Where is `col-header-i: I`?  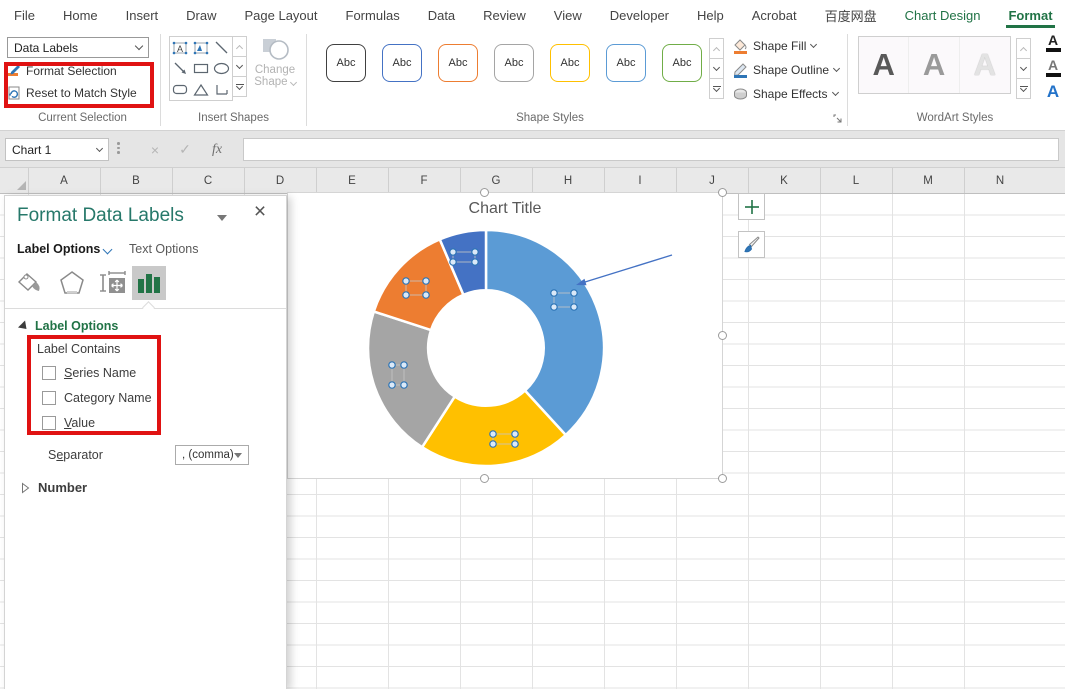
col-header-i: I is located at coordinates (640, 181).